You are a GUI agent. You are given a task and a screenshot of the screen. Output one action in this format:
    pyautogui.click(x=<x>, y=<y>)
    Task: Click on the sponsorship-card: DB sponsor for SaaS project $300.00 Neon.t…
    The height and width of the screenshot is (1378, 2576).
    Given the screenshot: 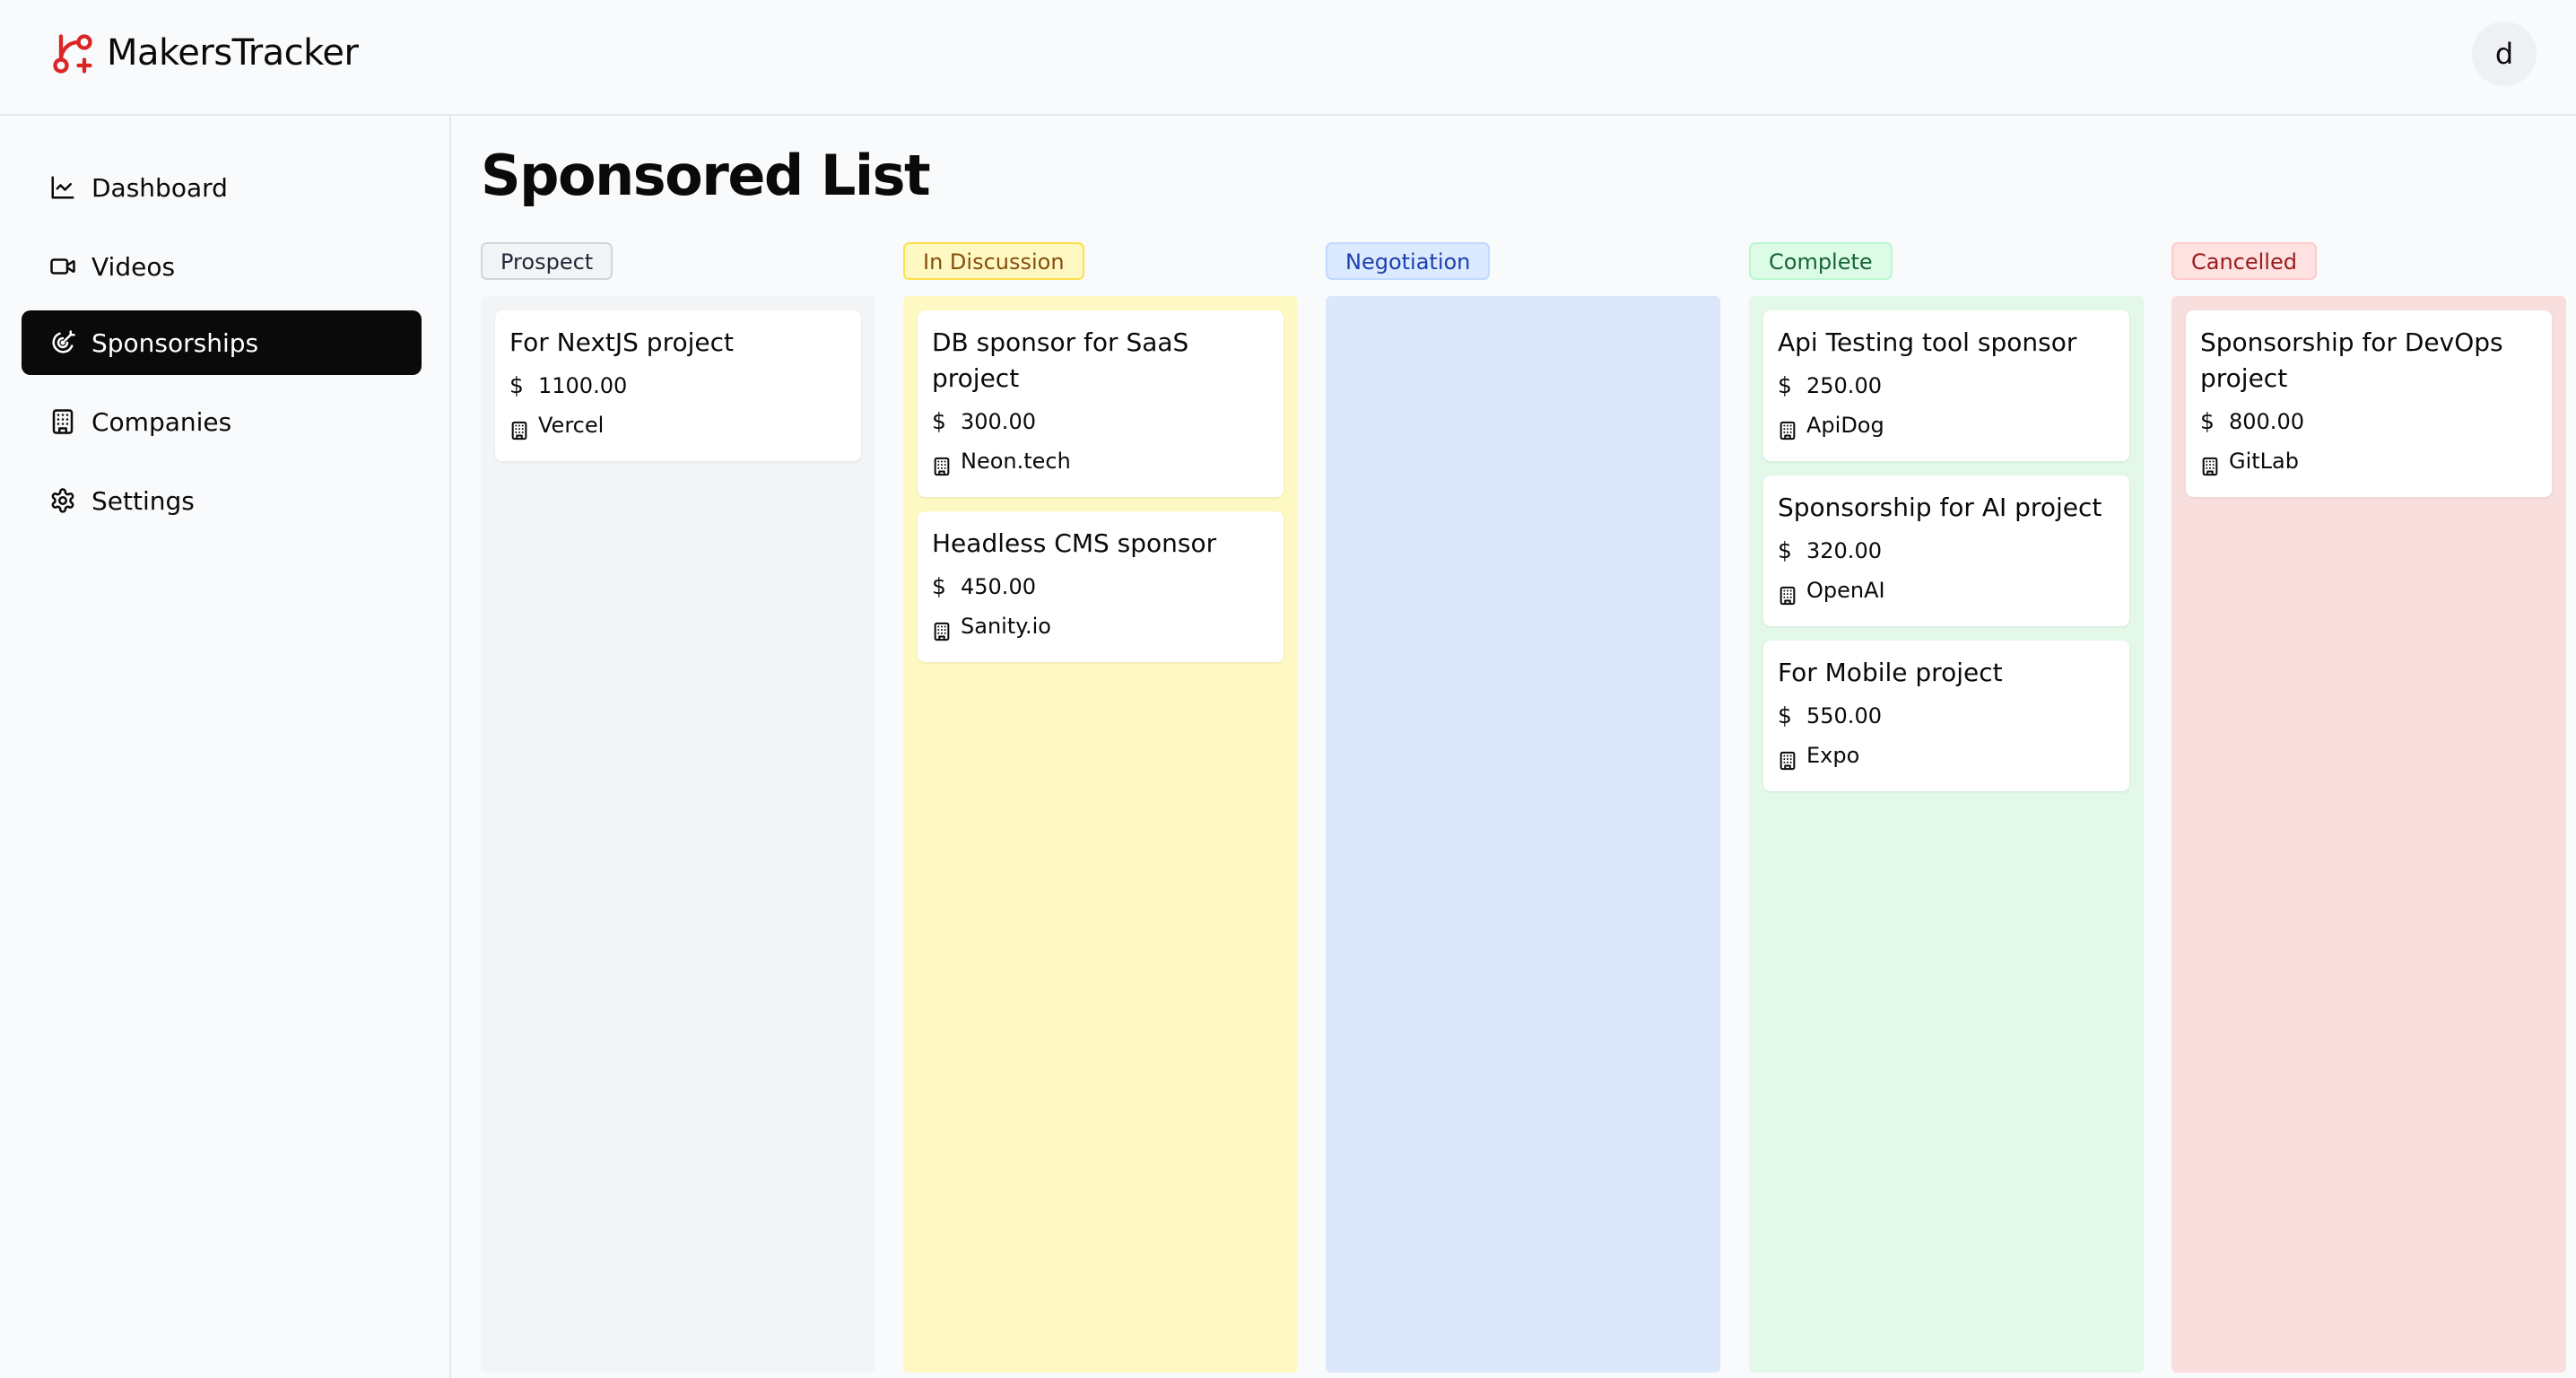 What is the action you would take?
    pyautogui.click(x=1101, y=403)
    